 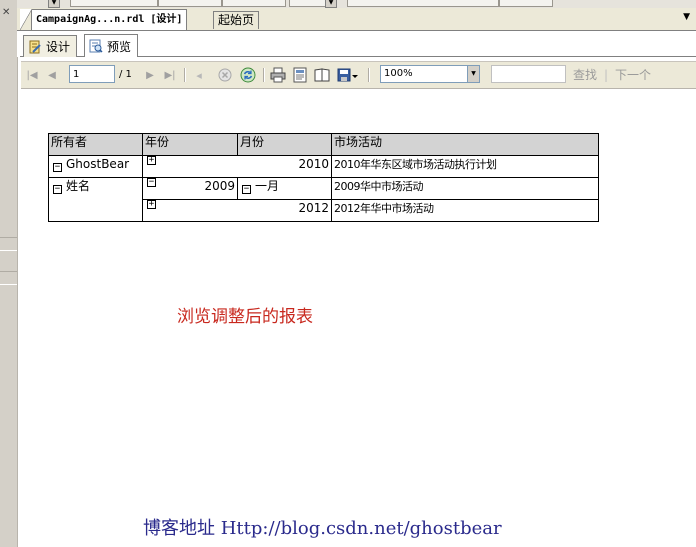 What do you see at coordinates (245, 317) in the screenshot?
I see `caption-text: 浏览调整后的报表` at bounding box center [245, 317].